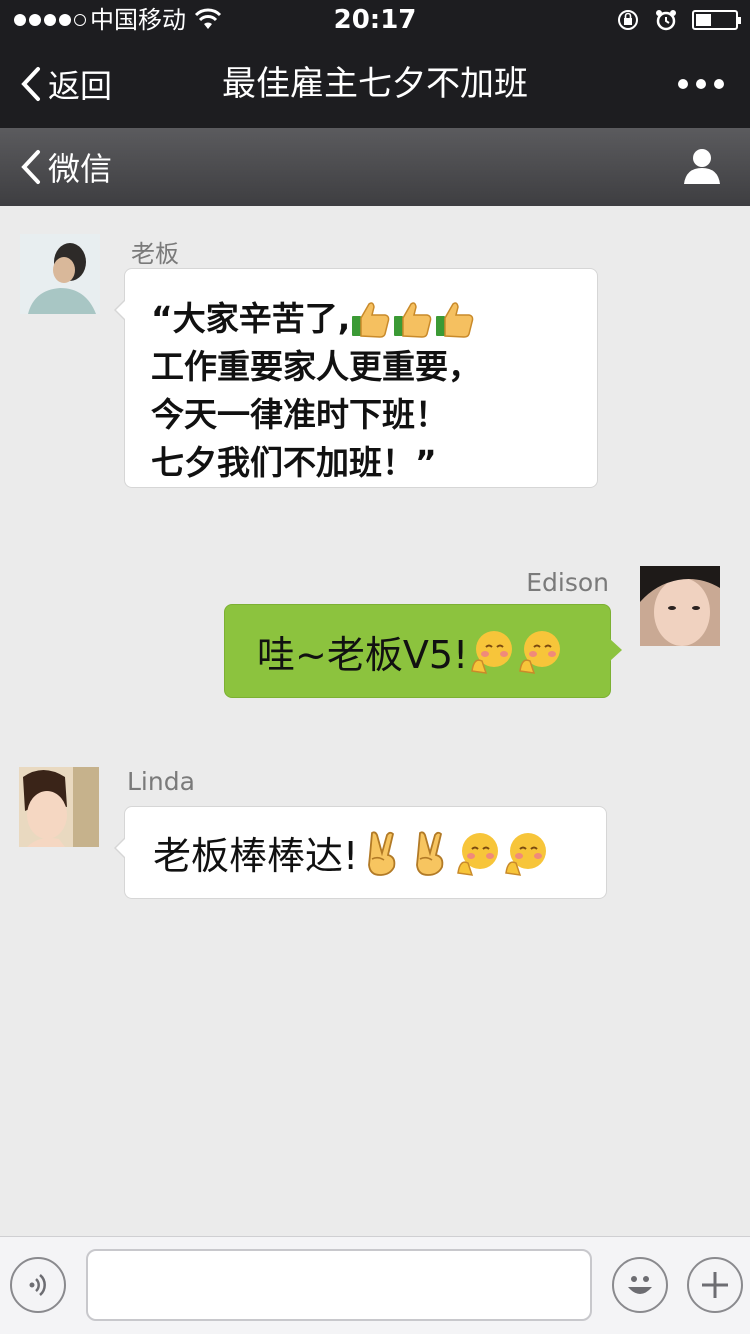 Image resolution: width=750 pixels, height=1334 pixels. I want to click on avatar-boss, so click(60, 274).